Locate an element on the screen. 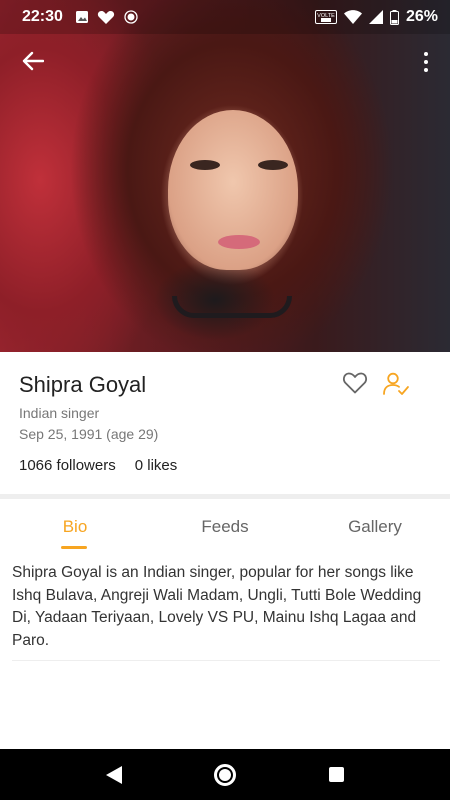 This screenshot has width=450, height=800. home-circle-icon is located at coordinates (225, 774).